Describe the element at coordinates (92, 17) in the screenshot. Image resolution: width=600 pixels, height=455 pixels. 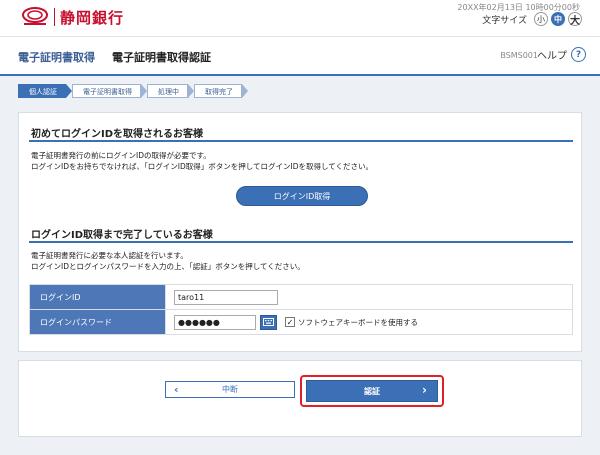
I see `bank-name: 静岡銀行` at that location.